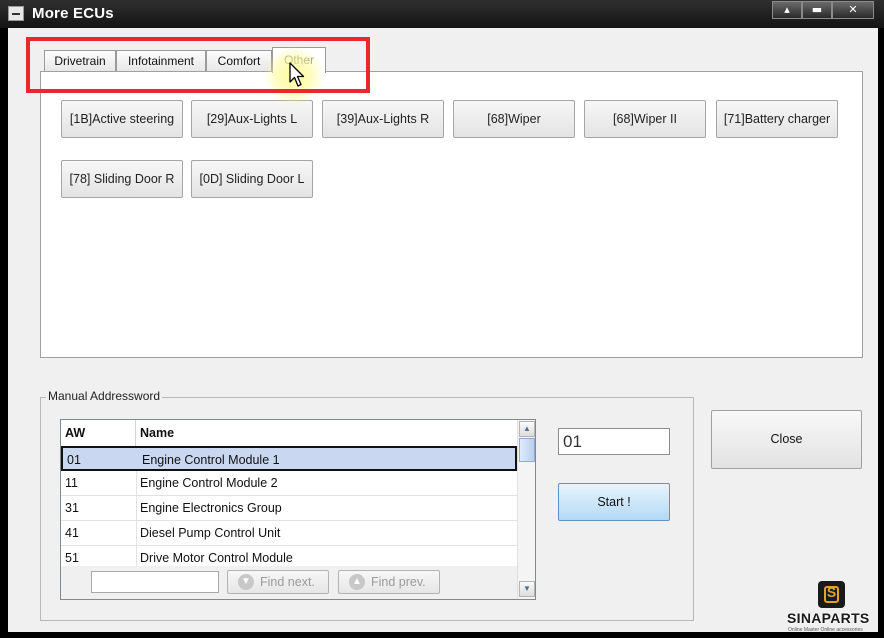 This screenshot has width=884, height=638. What do you see at coordinates (211, 508) in the screenshot?
I see `row-name: Engine Electronics Group` at bounding box center [211, 508].